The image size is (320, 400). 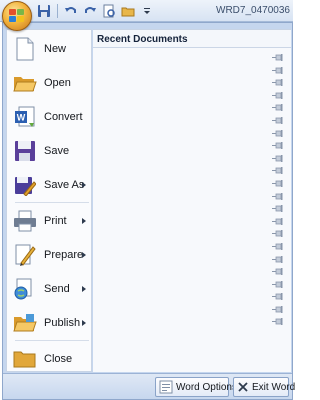 I want to click on menu-item-publish: Publish, so click(x=50, y=323).